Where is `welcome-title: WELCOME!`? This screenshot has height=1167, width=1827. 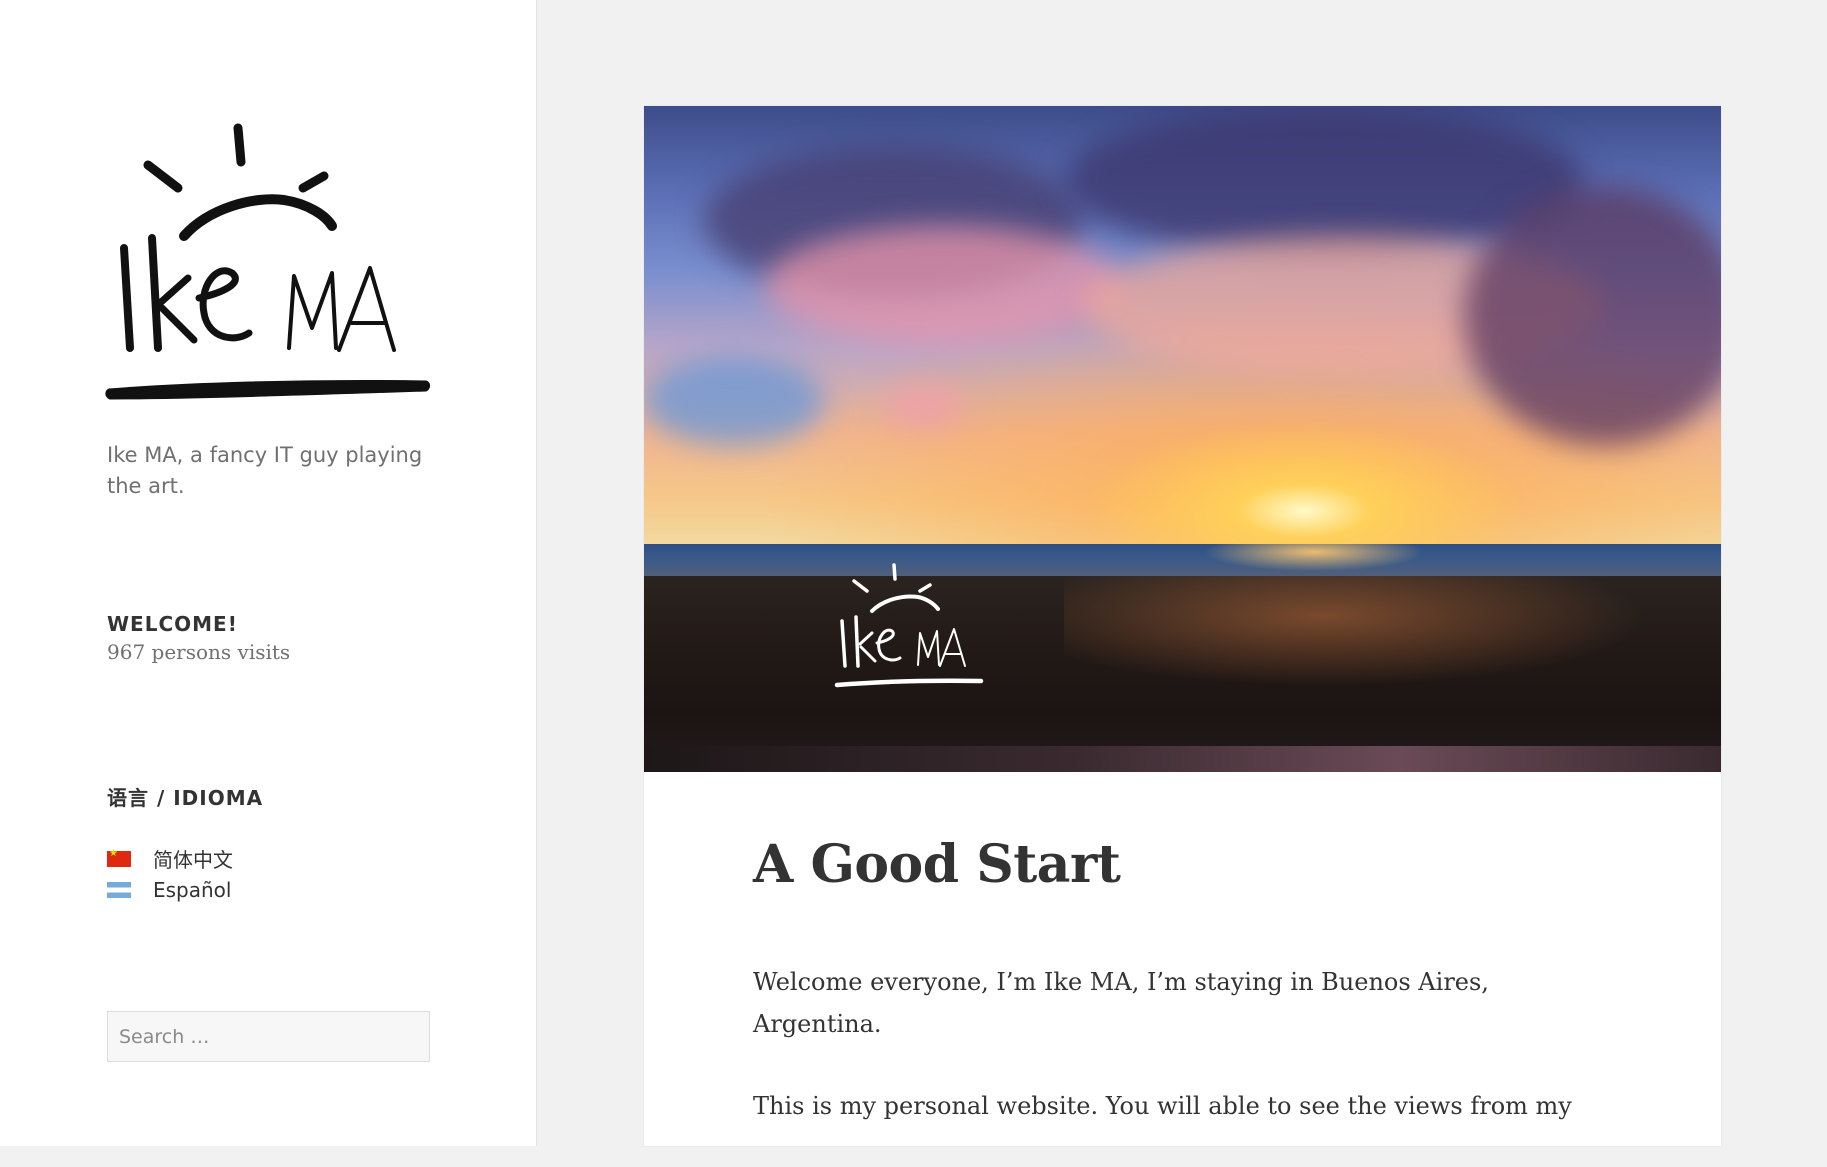
welcome-title: WELCOME! is located at coordinates (172, 624).